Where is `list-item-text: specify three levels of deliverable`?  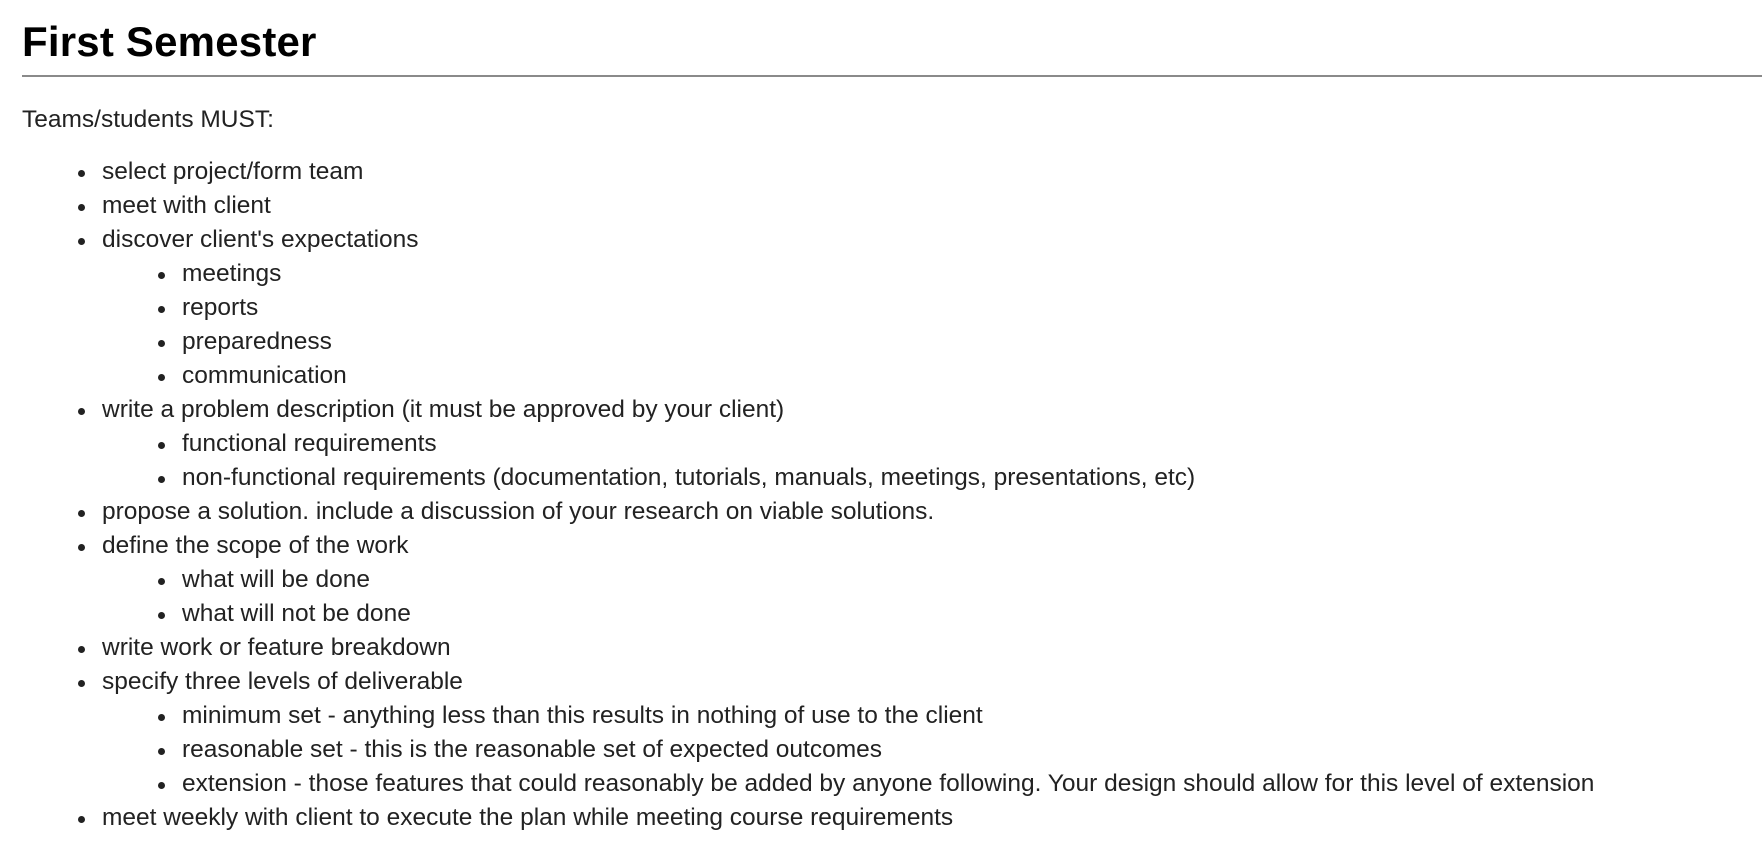
list-item-text: specify three levels of deliverable is located at coordinates (282, 681).